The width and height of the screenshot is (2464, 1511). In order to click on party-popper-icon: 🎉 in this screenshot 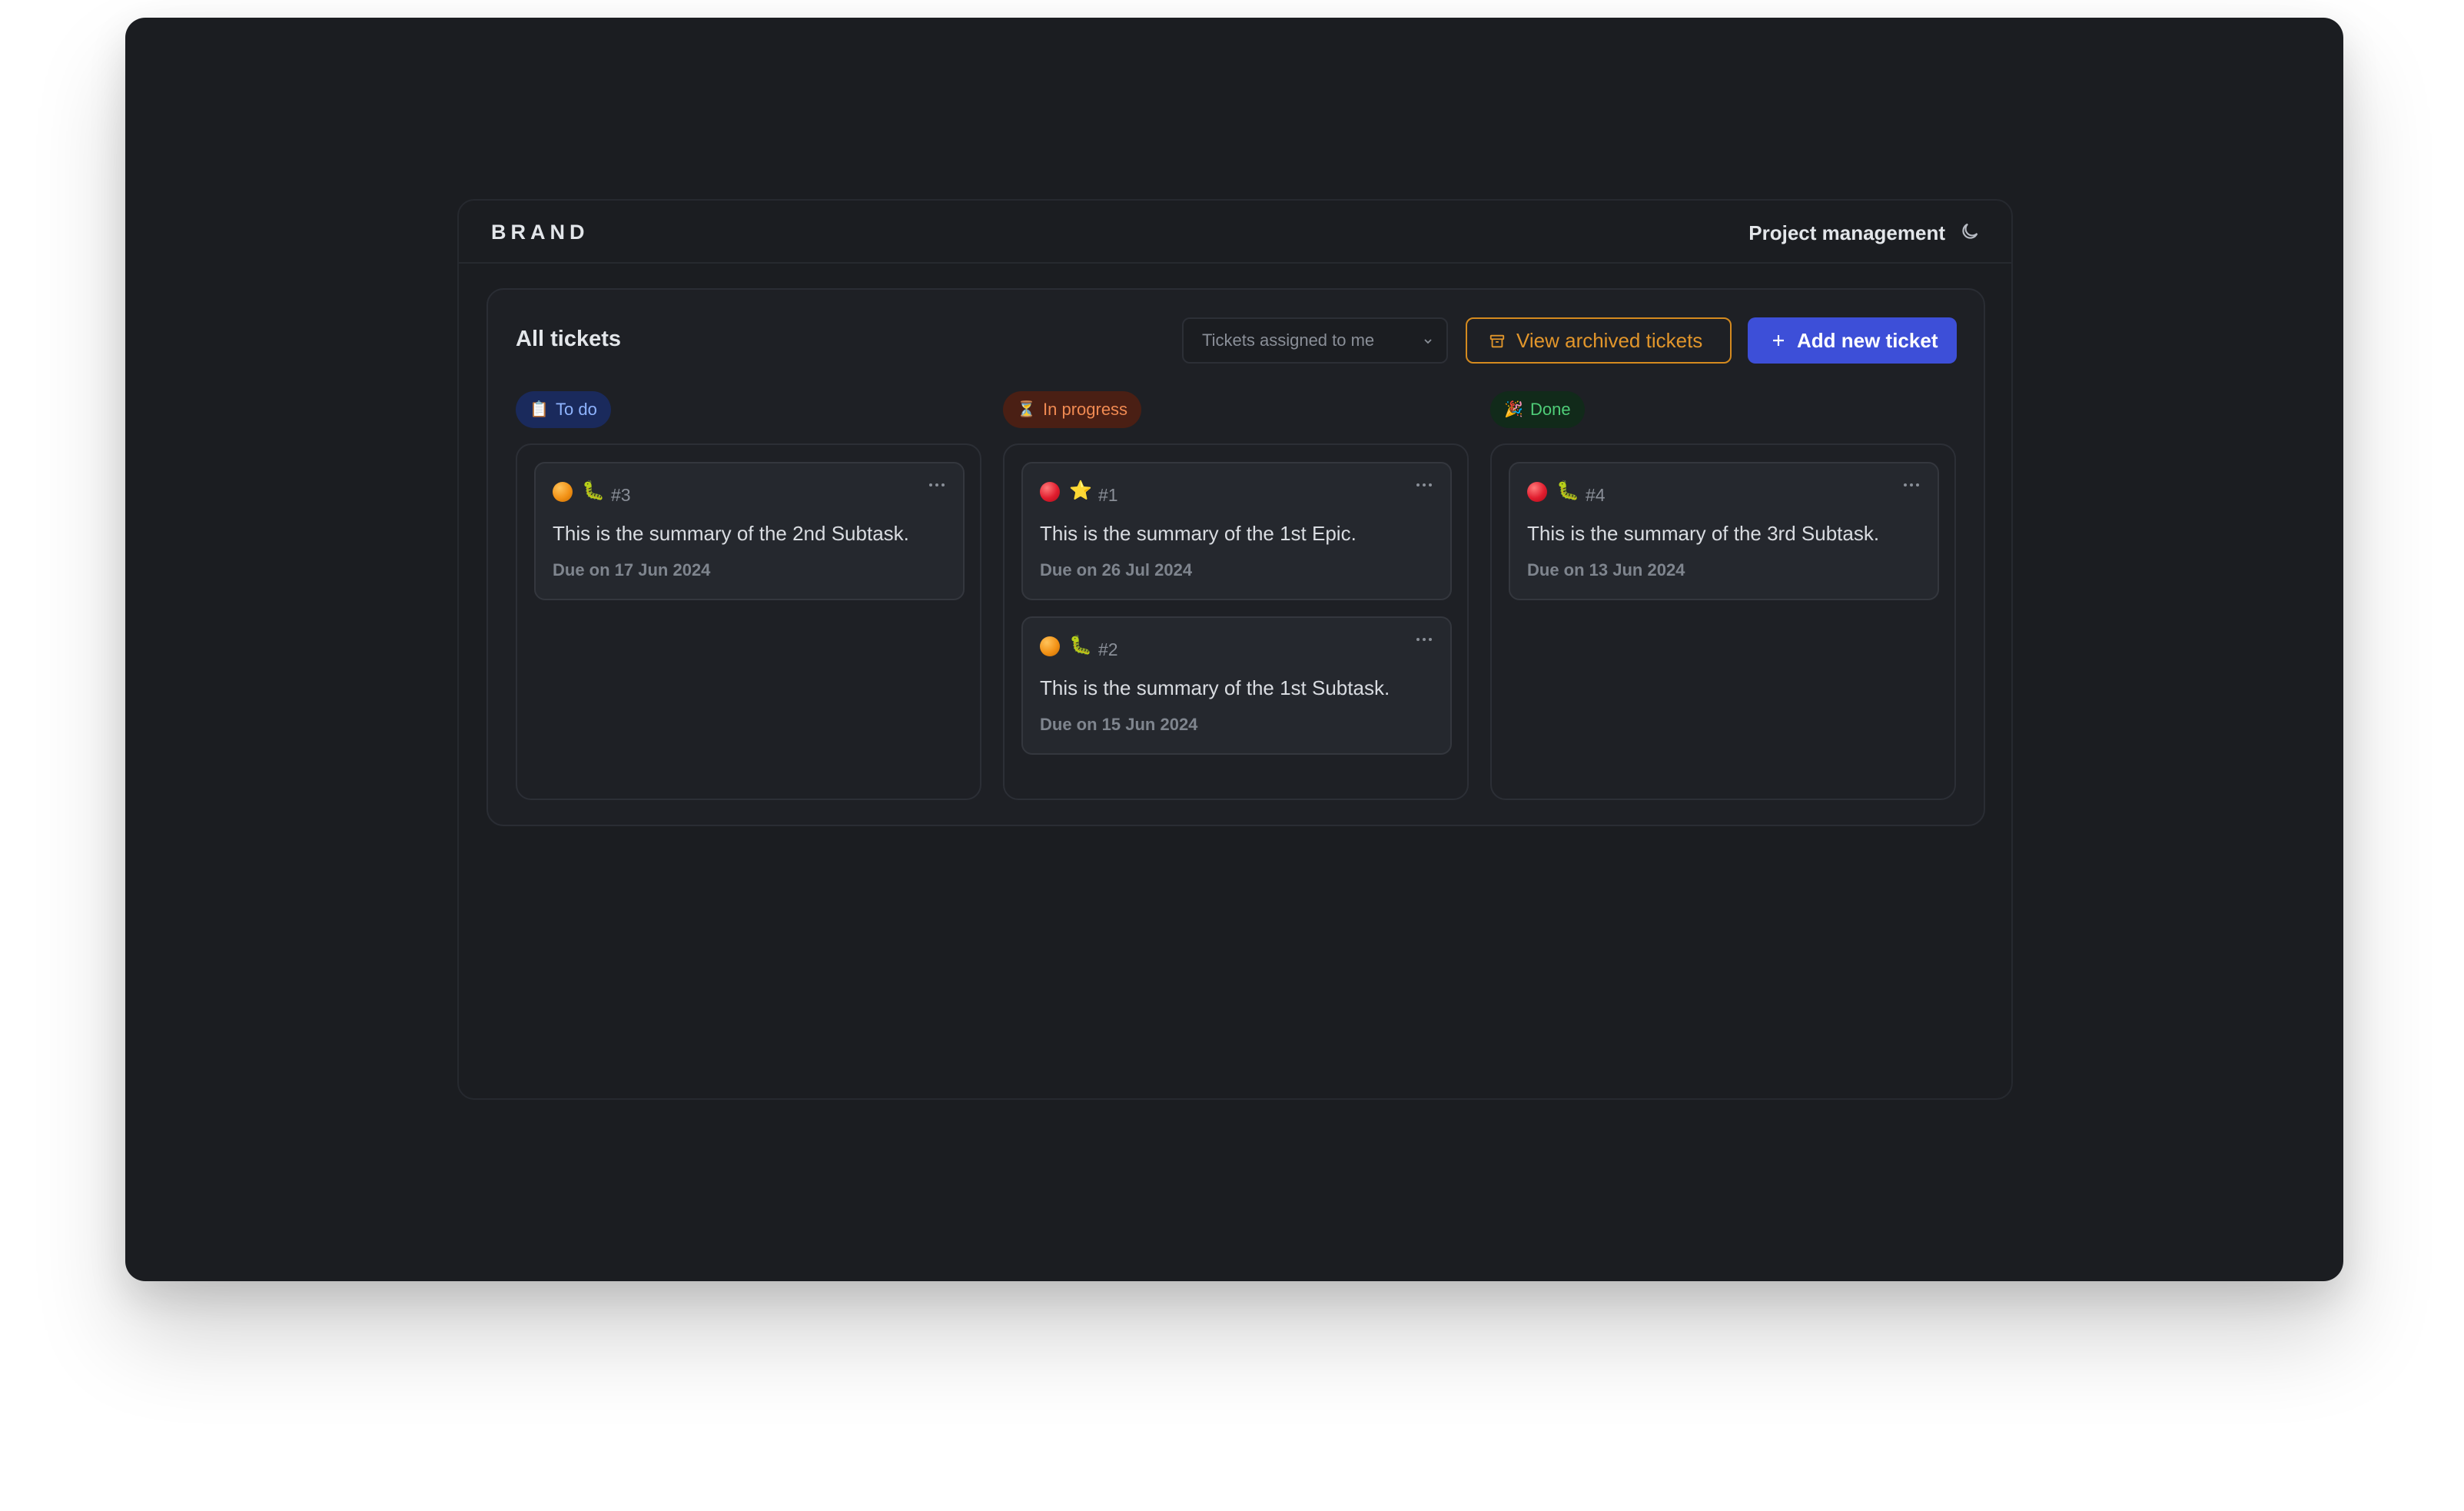, I will do `click(1513, 409)`.